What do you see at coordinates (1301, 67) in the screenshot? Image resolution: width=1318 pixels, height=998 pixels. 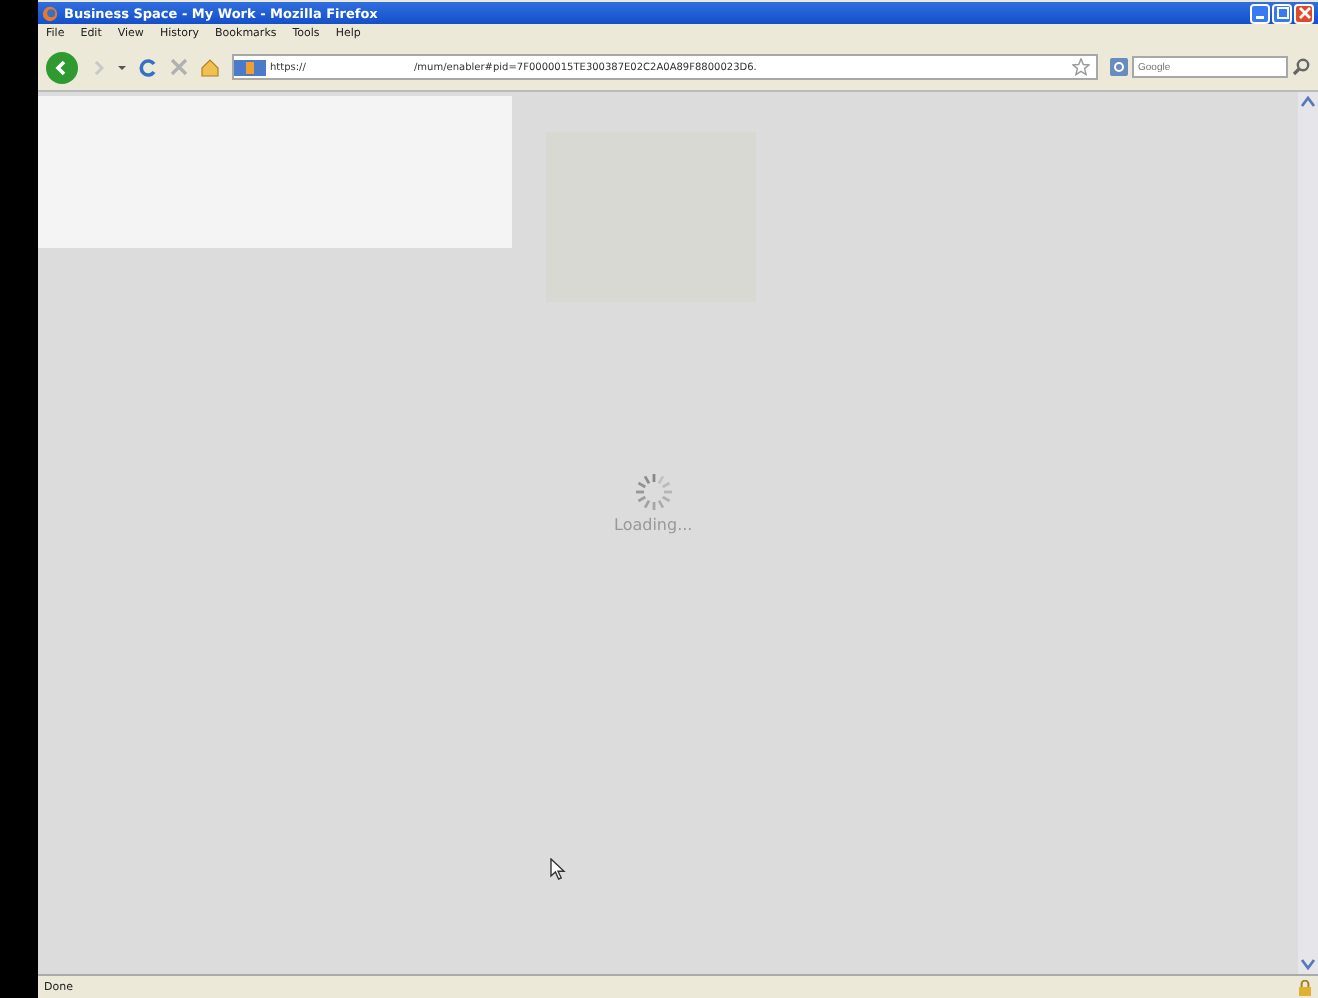 I see `search-icon` at bounding box center [1301, 67].